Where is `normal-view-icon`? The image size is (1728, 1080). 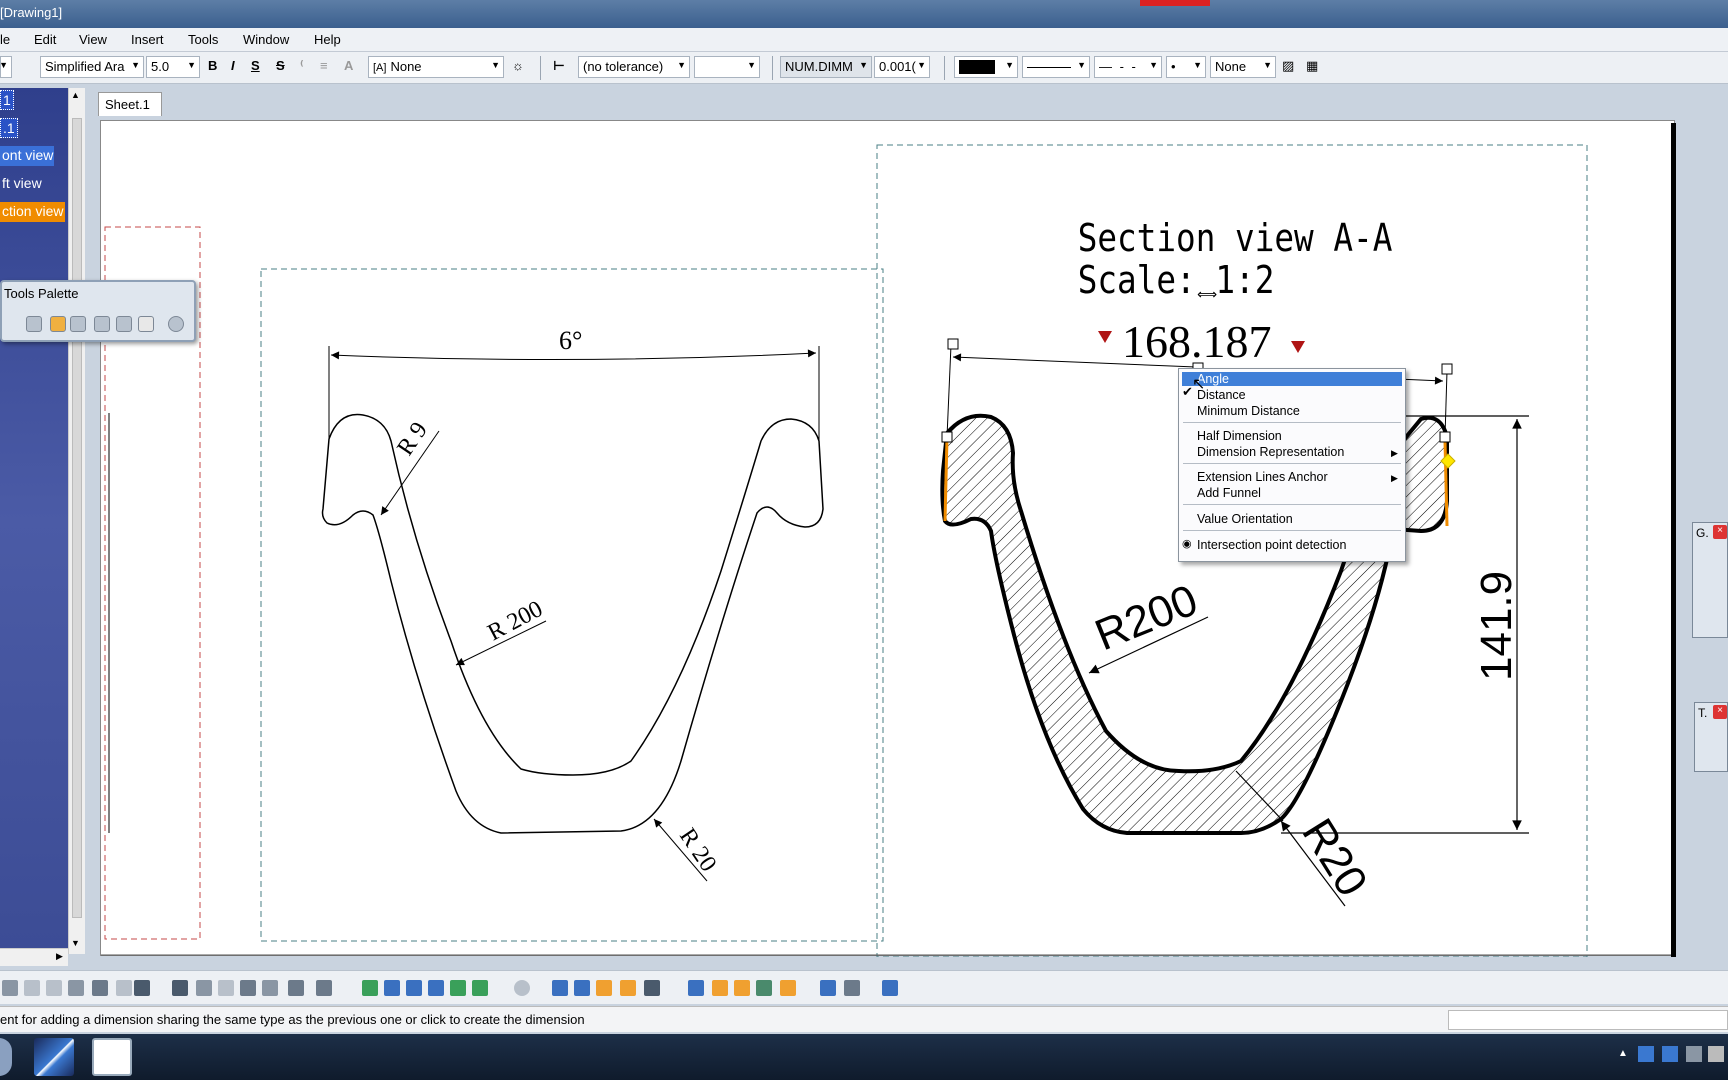
normal-view-icon is located at coordinates (480, 988).